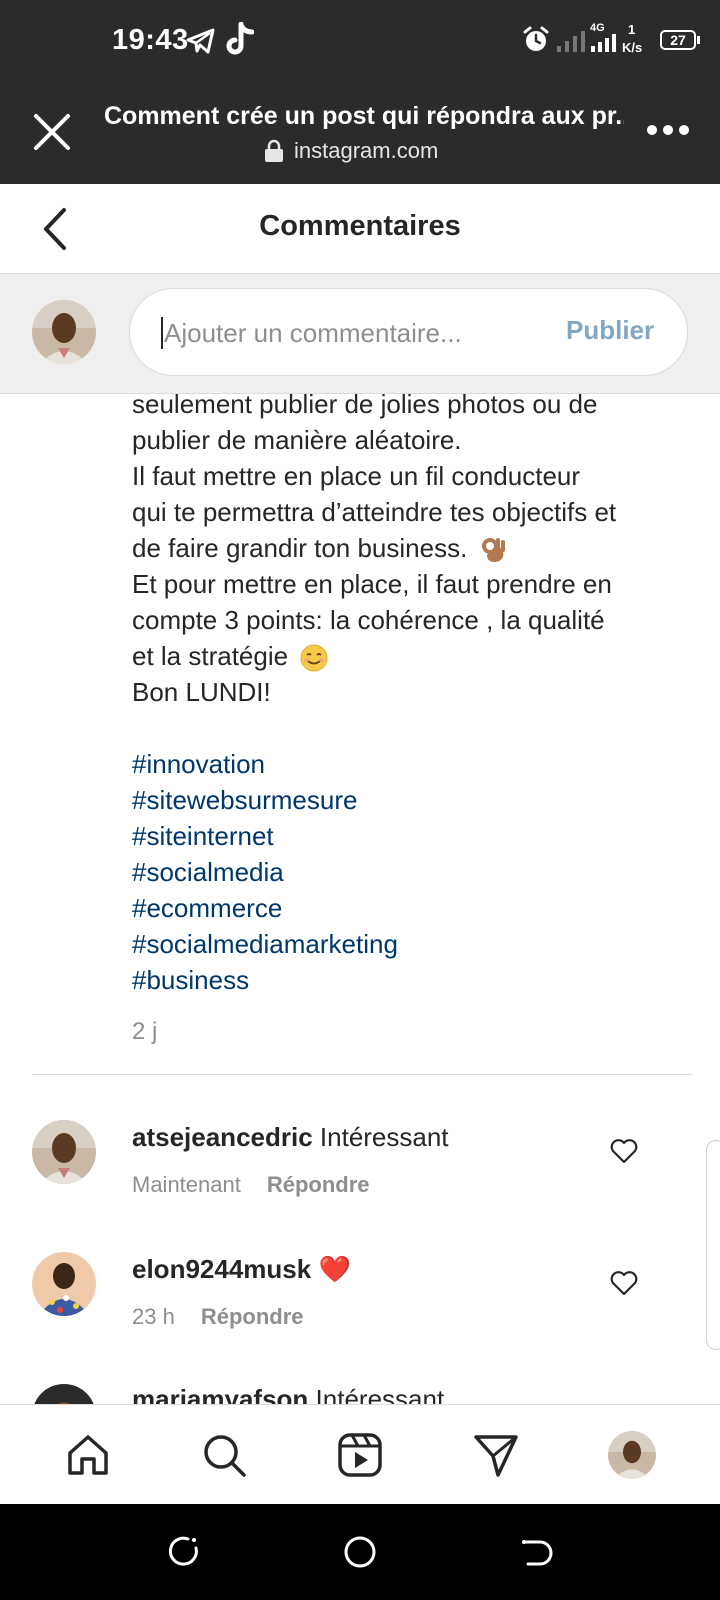  Describe the element at coordinates (360, 41) in the screenshot. I see `status-bar: 19:43 4G 1 K/s 27` at that location.